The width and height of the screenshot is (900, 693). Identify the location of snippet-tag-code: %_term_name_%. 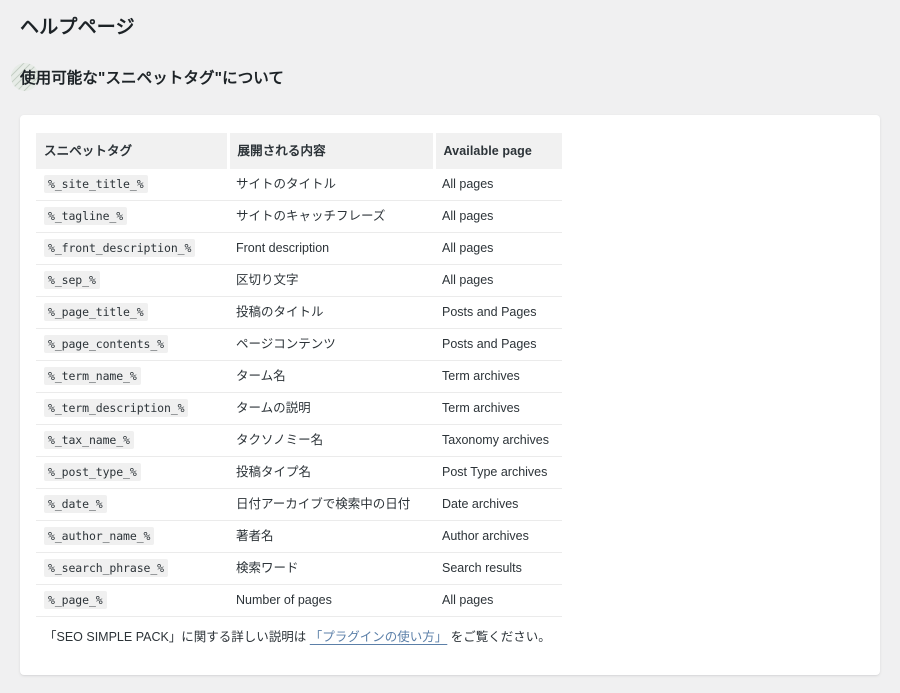
(92, 376).